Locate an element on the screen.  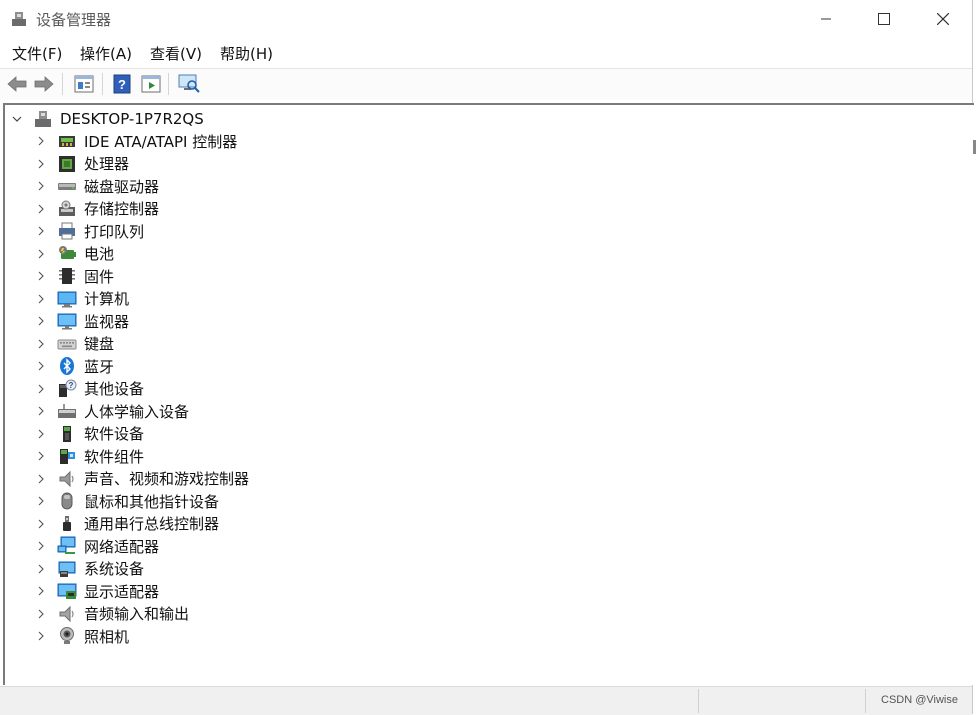
tree-item: 鼠标和其他指针设备 is located at coordinates (127, 501).